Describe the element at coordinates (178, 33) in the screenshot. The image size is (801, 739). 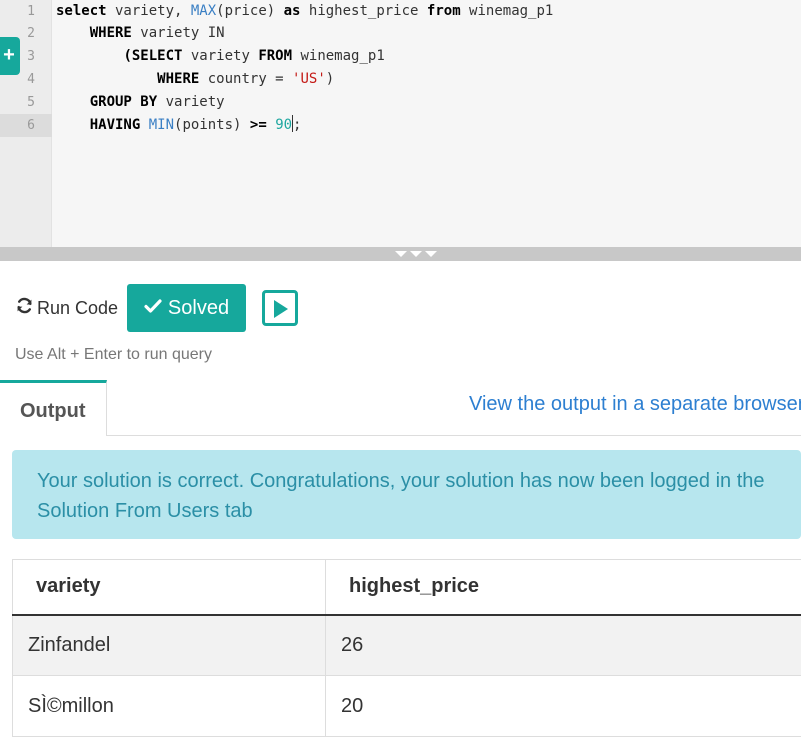
I see `code-token: variety IN` at that location.